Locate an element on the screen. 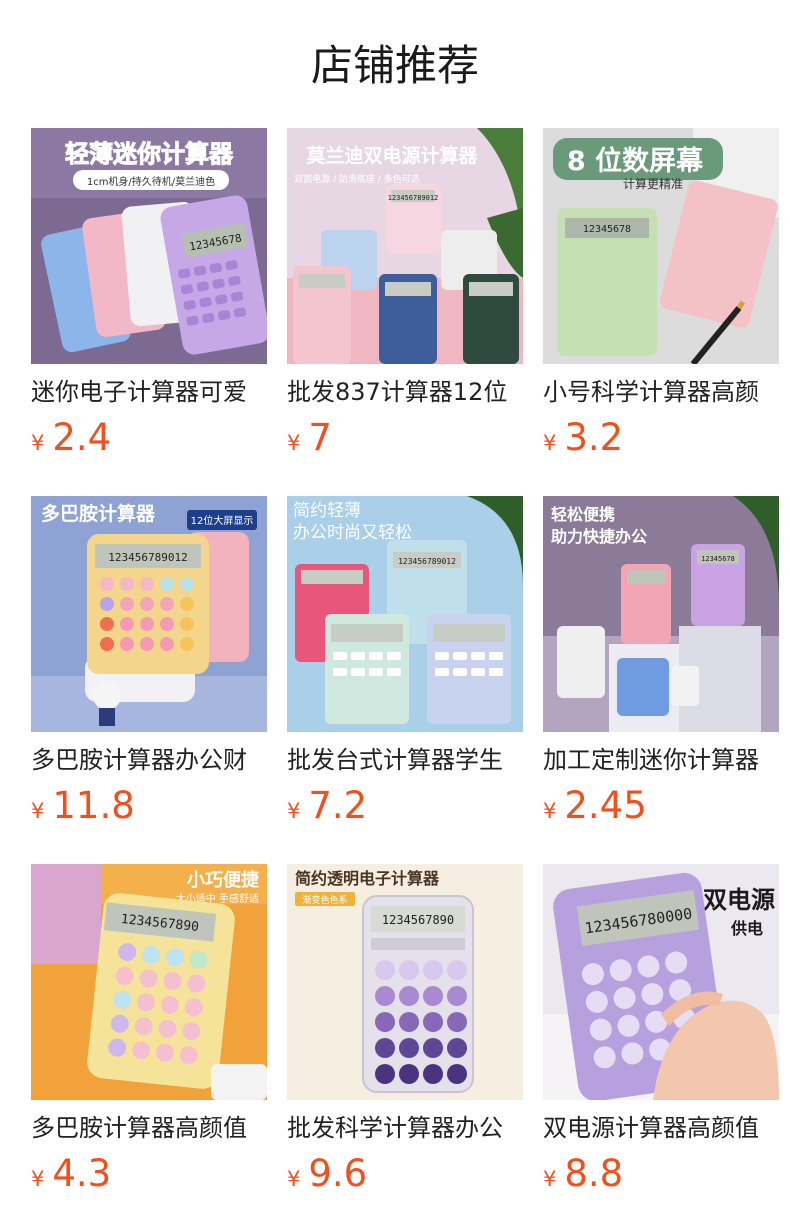 The image size is (790, 1232). image-subline: 1cm机身/持久待机/莫兰迪色 is located at coordinates (151, 181).